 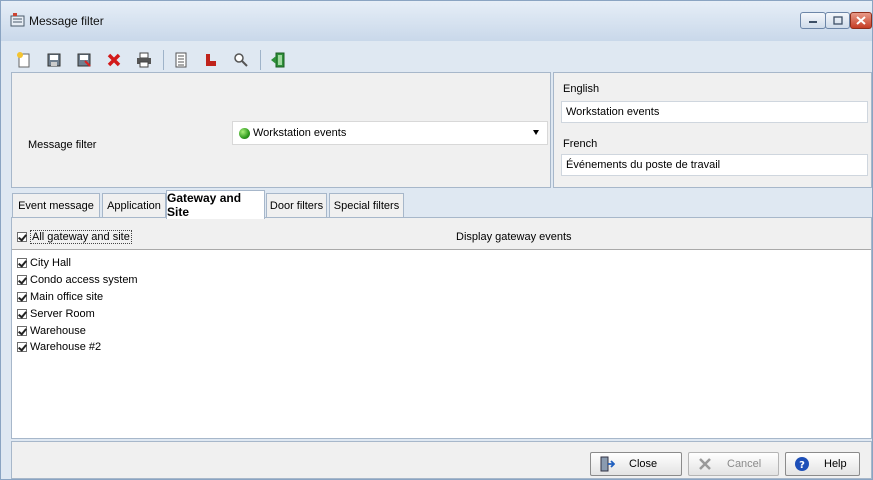 I want to click on help-label: Help, so click(x=835, y=464).